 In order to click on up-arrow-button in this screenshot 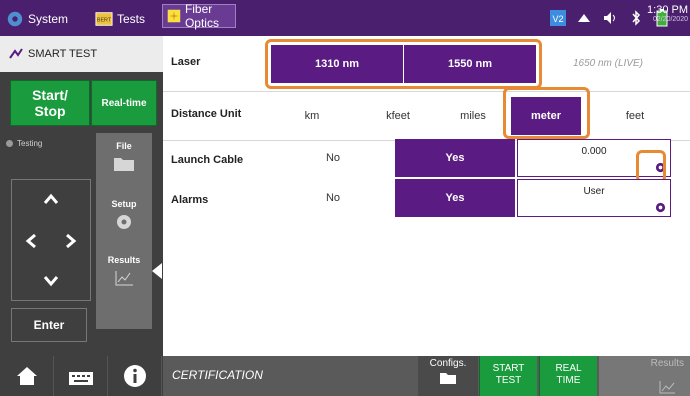, I will do `click(51, 199)`.